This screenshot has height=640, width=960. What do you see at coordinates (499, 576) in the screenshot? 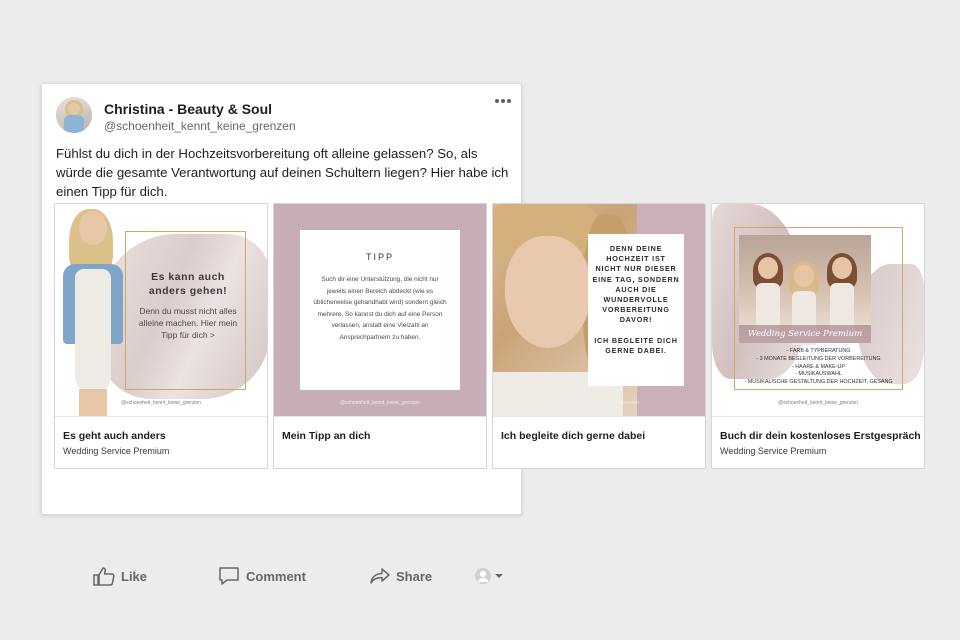
I see `chevron-down-icon` at bounding box center [499, 576].